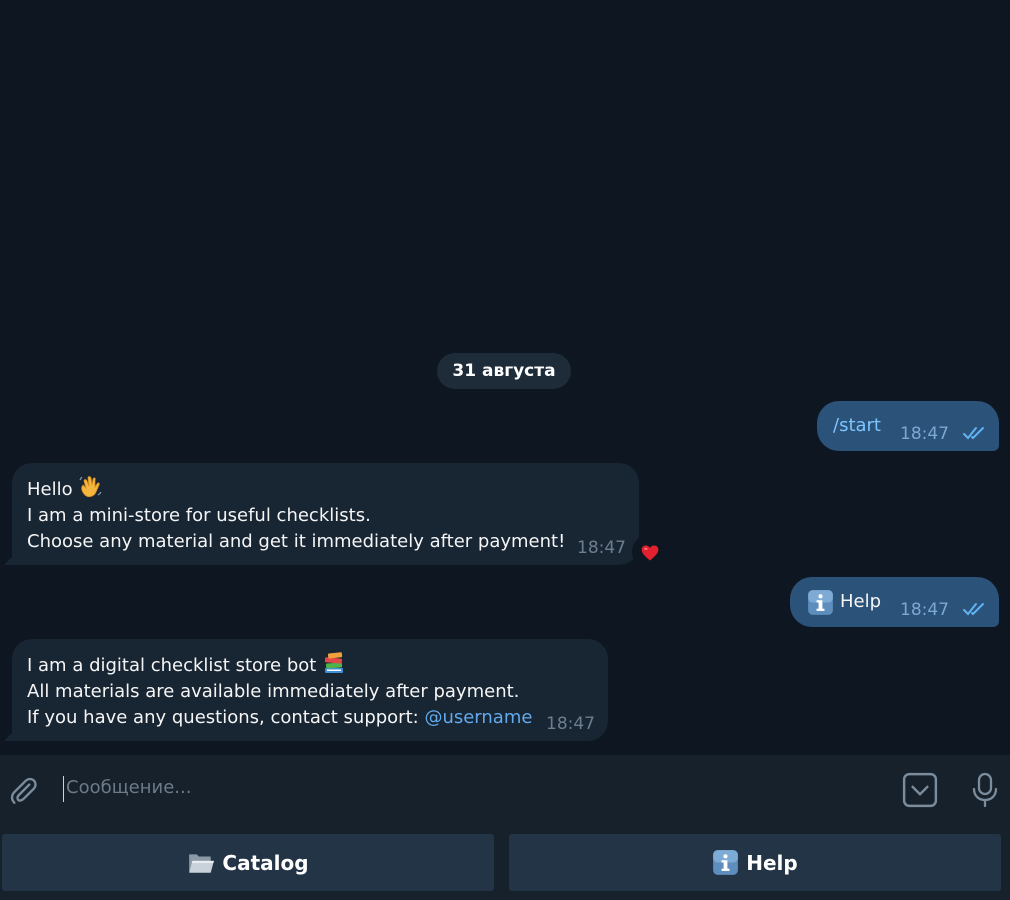 The height and width of the screenshot is (900, 1010). I want to click on catalog-button: Catalog, so click(248, 862).